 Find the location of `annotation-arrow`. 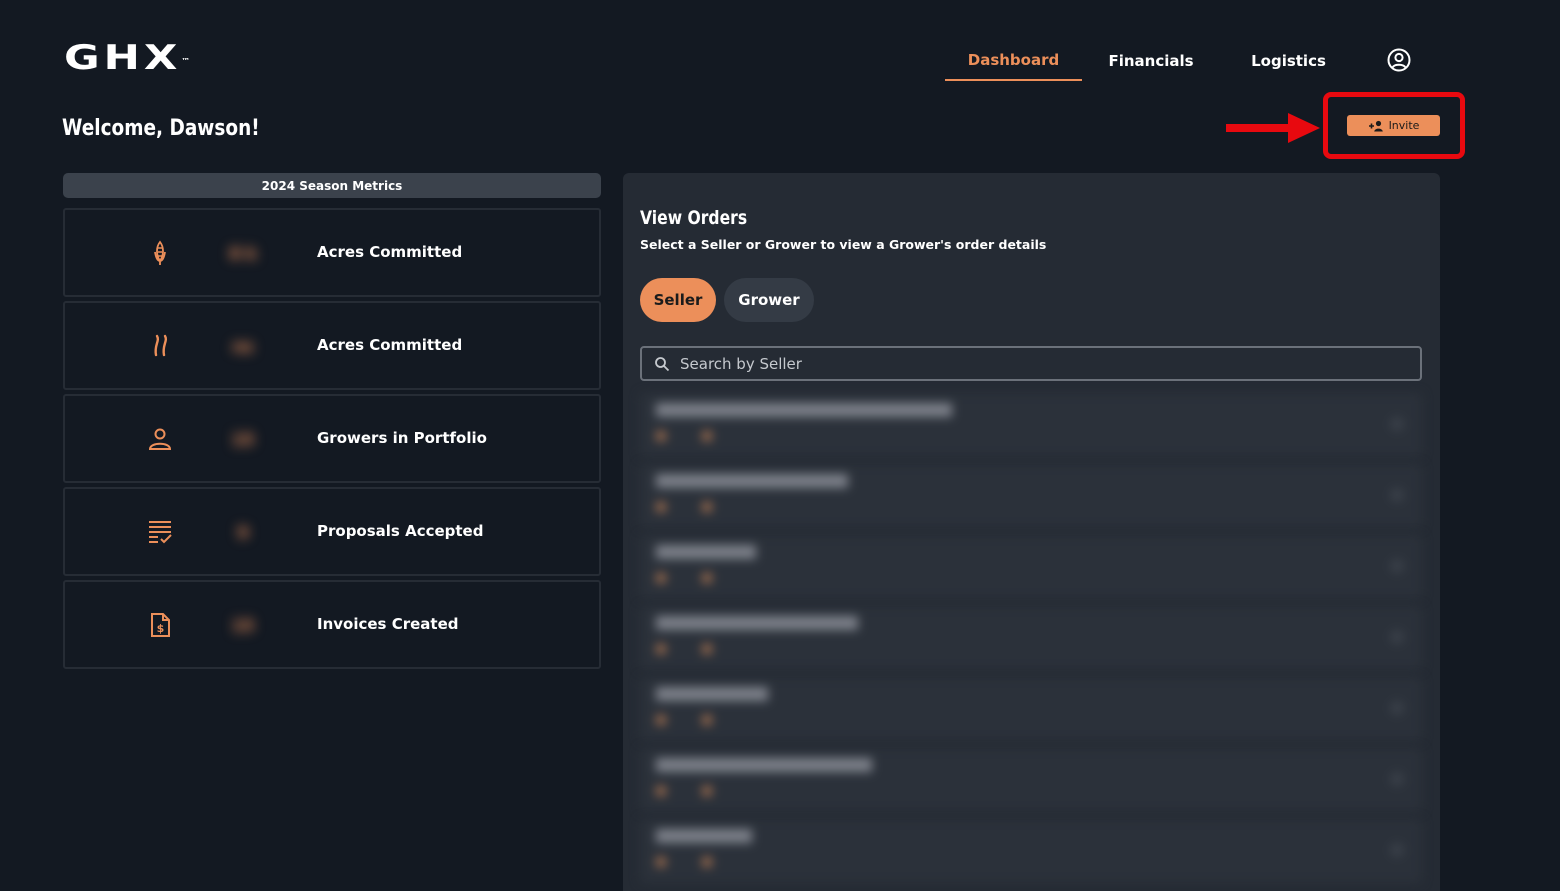

annotation-arrow is located at coordinates (1273, 128).